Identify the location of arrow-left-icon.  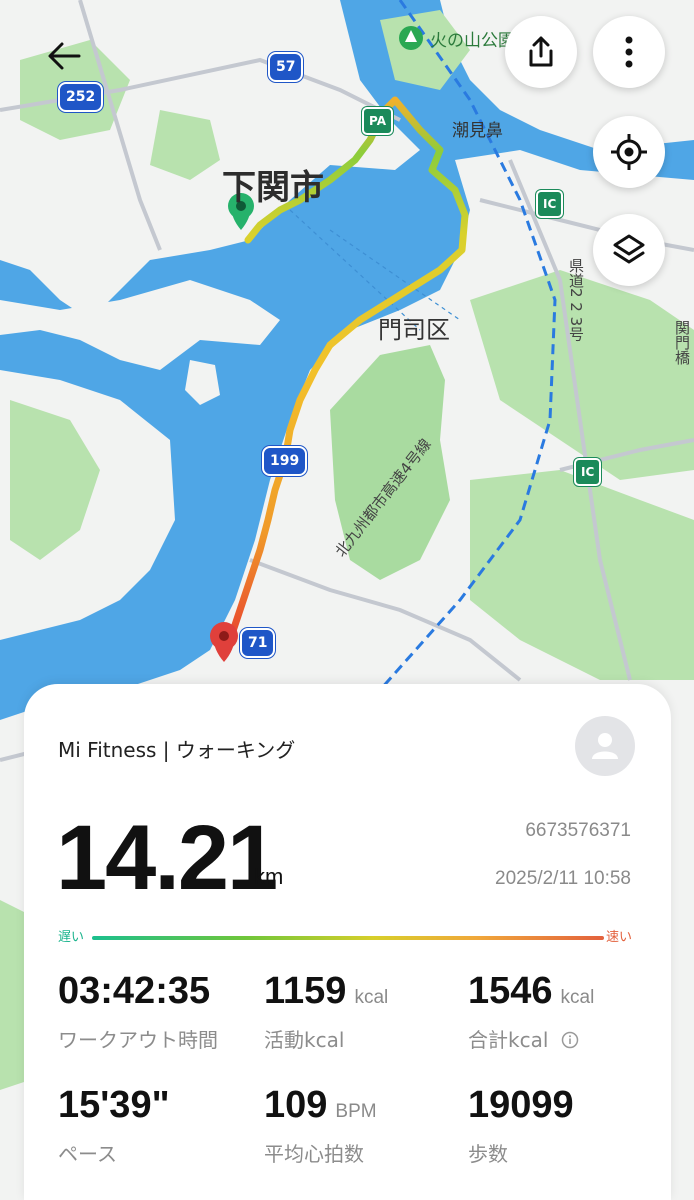
(64, 56).